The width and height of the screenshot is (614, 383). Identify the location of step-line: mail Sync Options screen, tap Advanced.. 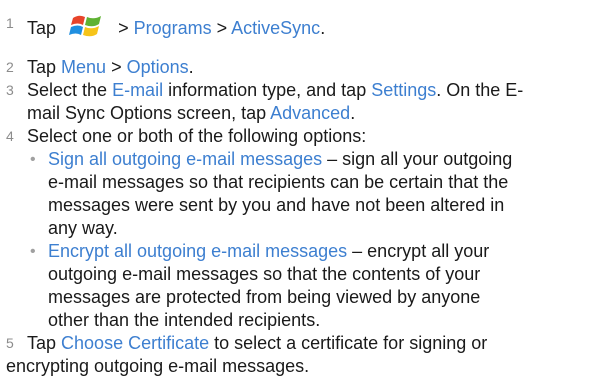
(317, 113).